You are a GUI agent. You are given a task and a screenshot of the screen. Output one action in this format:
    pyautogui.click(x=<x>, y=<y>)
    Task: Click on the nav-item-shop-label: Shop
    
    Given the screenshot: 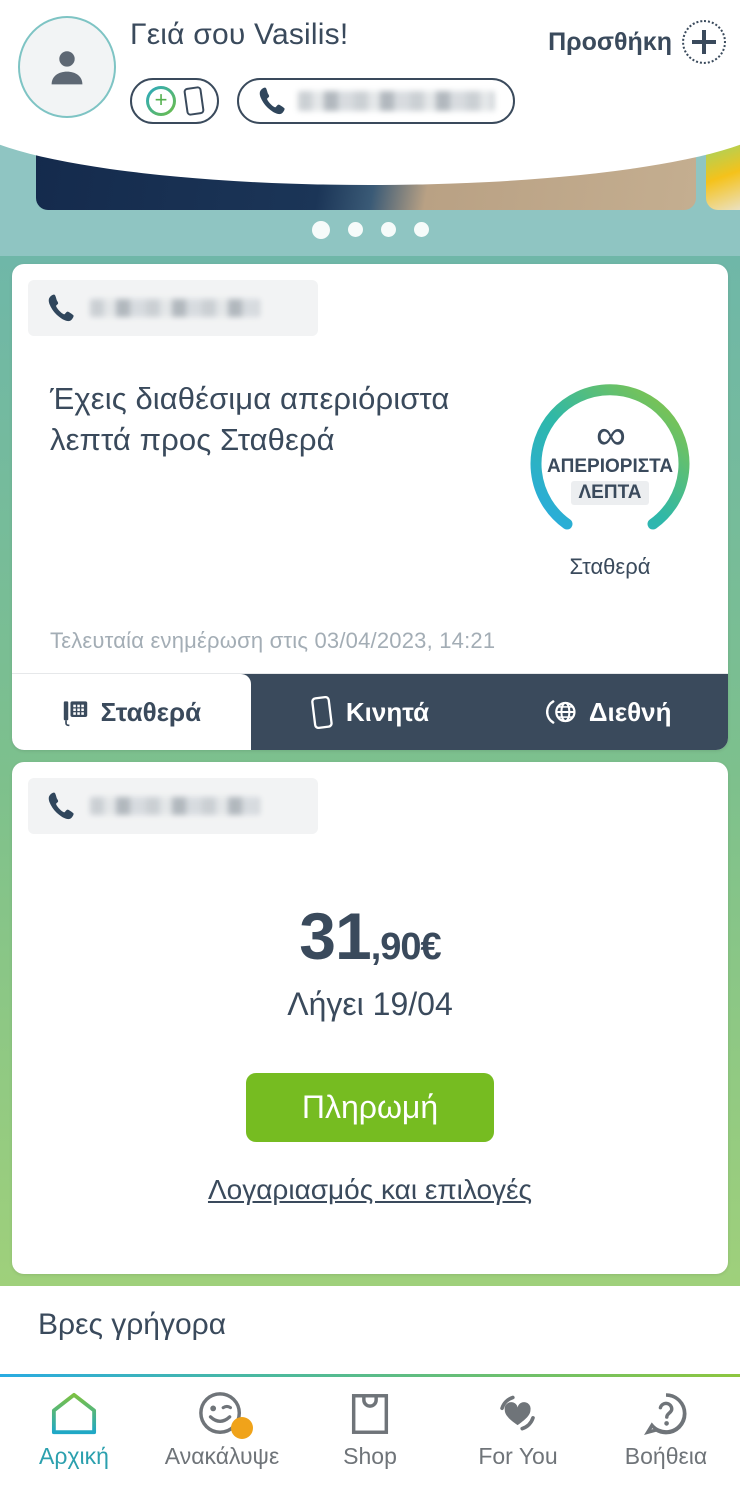 What is the action you would take?
    pyautogui.click(x=370, y=1456)
    